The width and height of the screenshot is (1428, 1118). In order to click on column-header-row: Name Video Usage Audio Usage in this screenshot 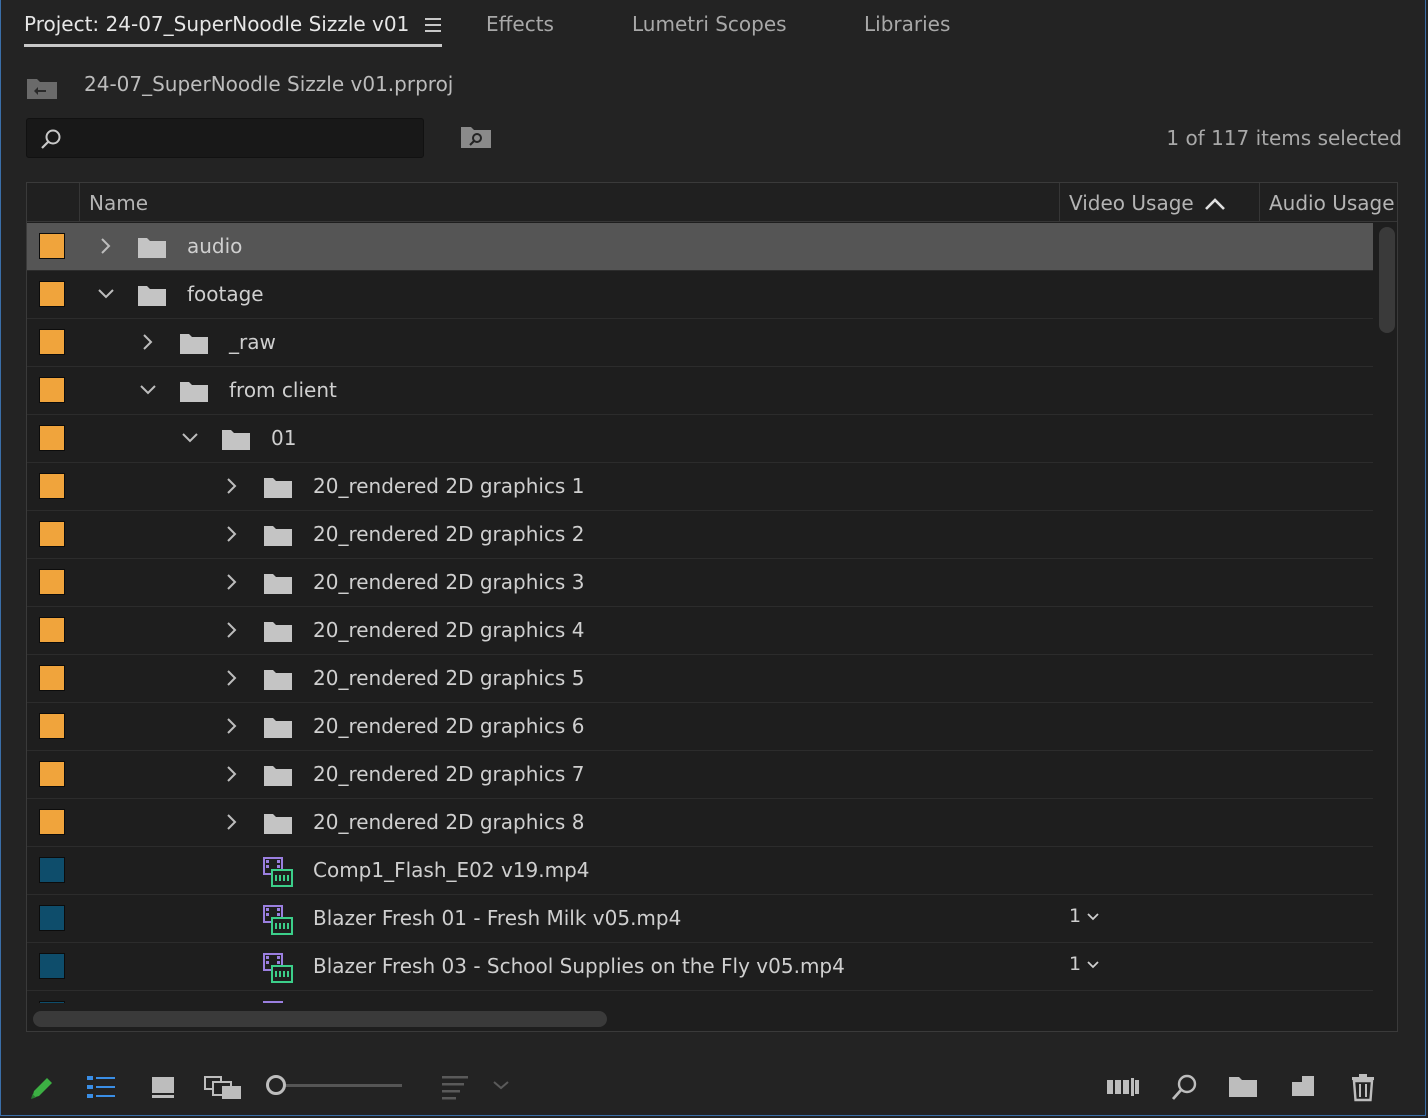, I will do `click(712, 202)`.